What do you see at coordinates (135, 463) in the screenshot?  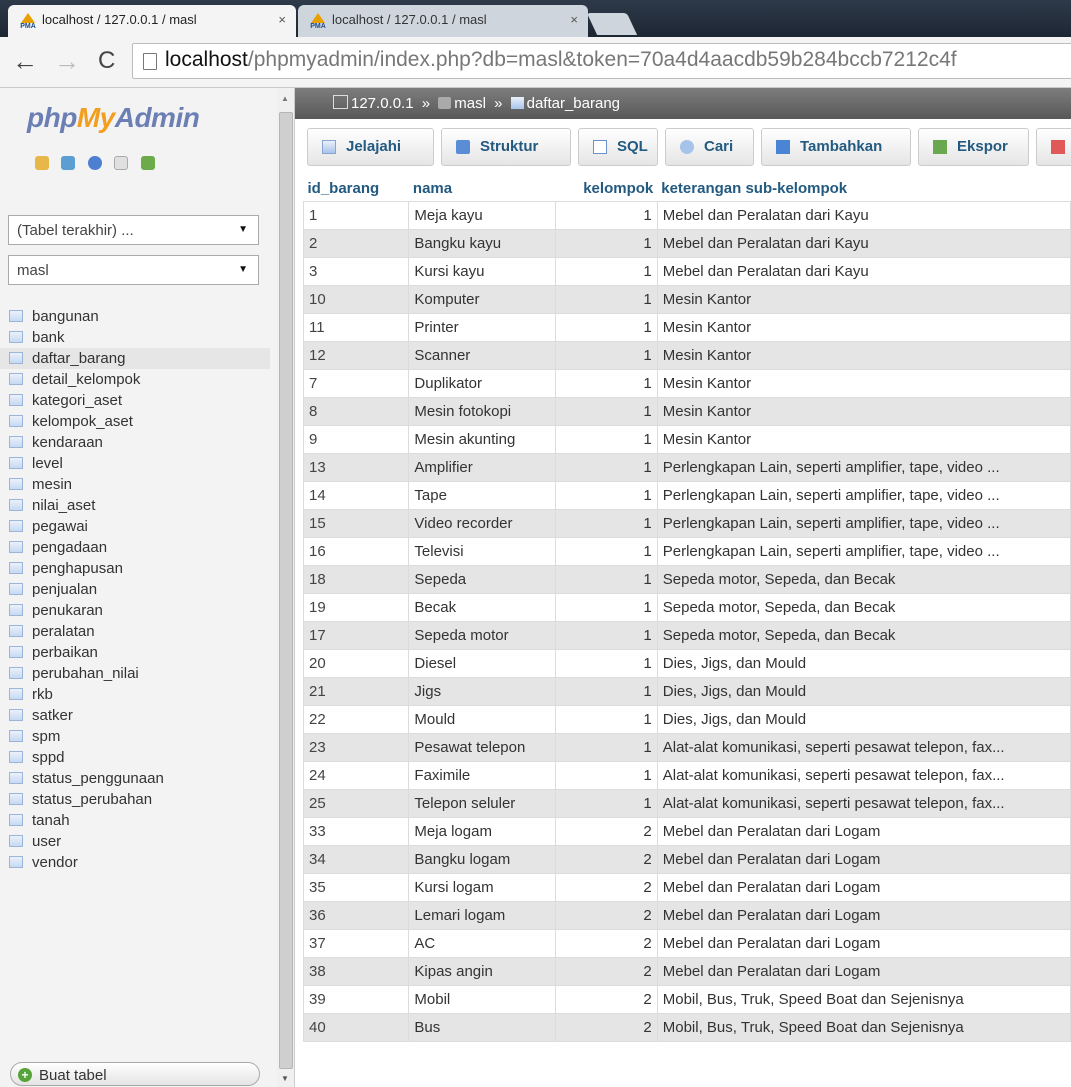 I see `sidebar-table-level: level` at bounding box center [135, 463].